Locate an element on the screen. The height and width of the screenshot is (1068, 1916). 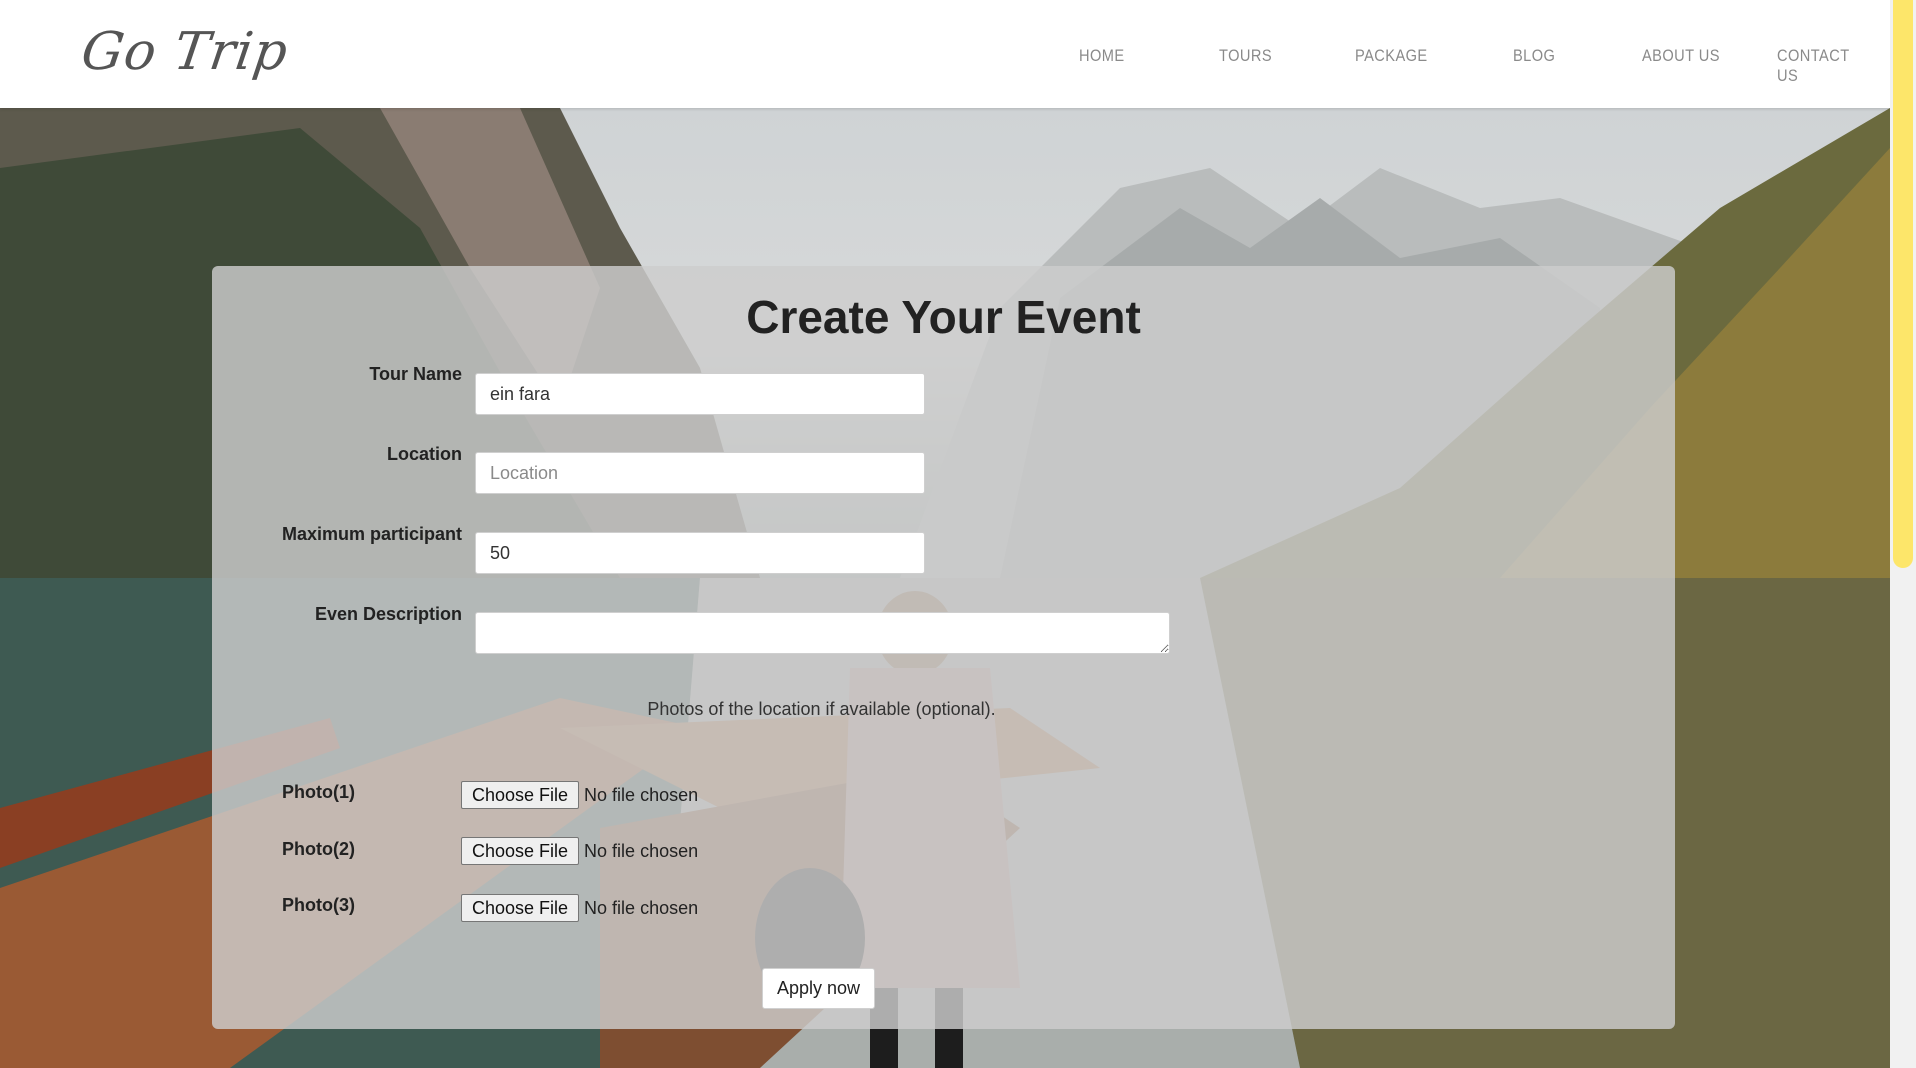
photo-2-file-input: Choose File No file chosen is located at coordinates (579, 851).